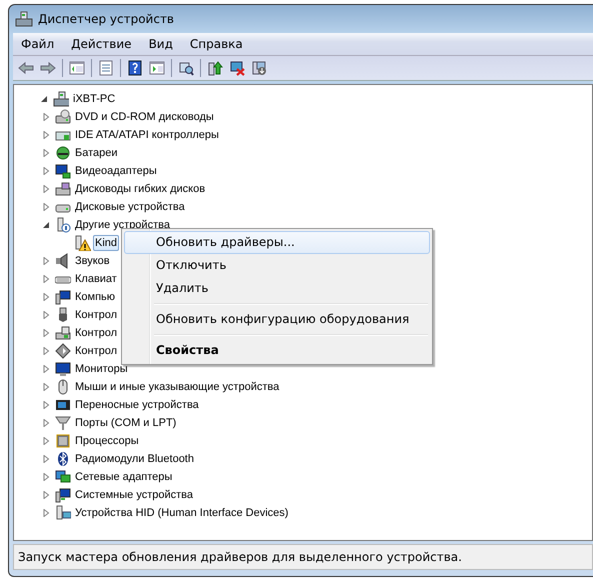 This screenshot has width=593, height=583. What do you see at coordinates (102, 44) in the screenshot?
I see `menu-item: Действие` at bounding box center [102, 44].